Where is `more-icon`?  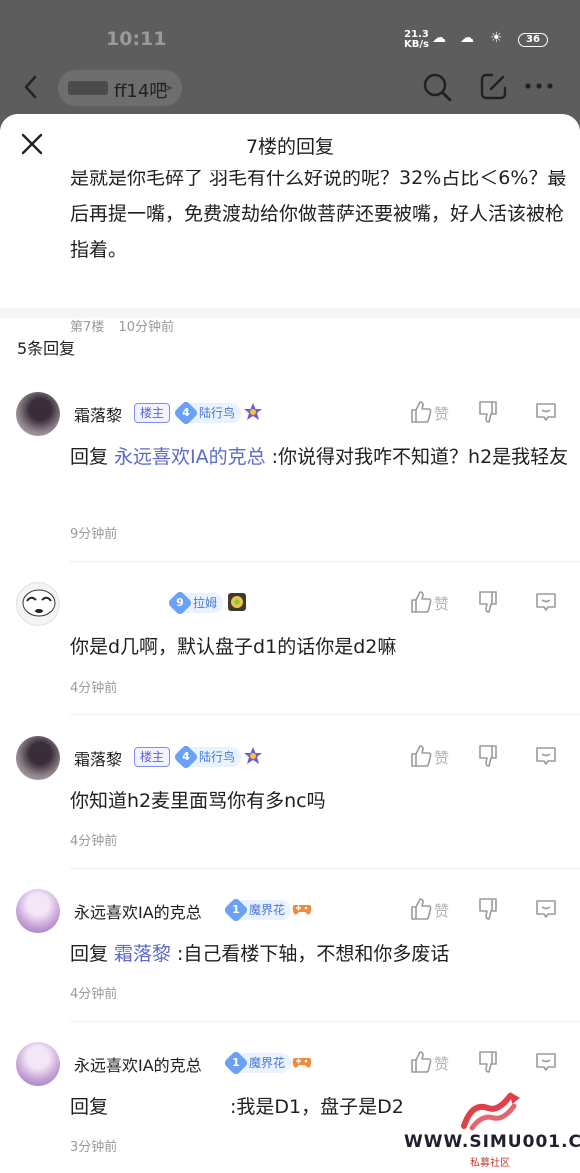 more-icon is located at coordinates (539, 88).